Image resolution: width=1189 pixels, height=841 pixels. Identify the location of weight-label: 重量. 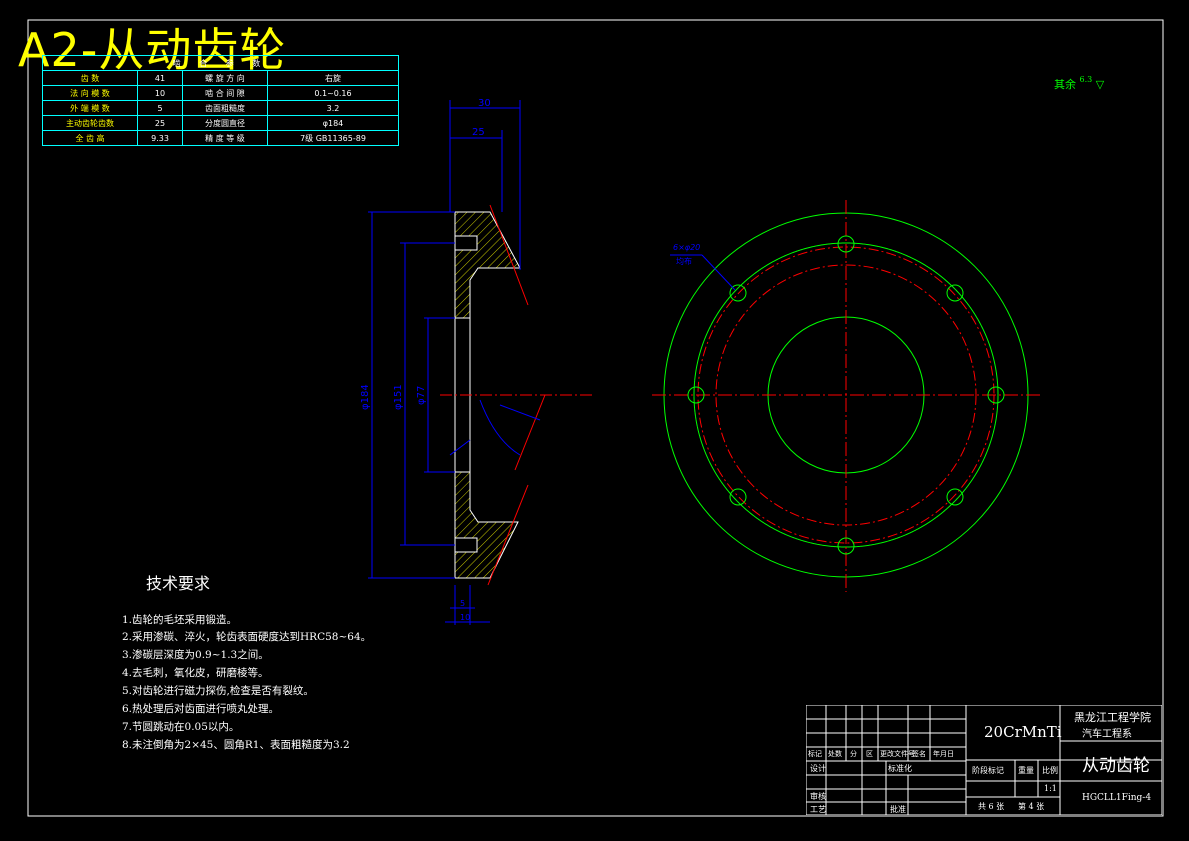
(1026, 770).